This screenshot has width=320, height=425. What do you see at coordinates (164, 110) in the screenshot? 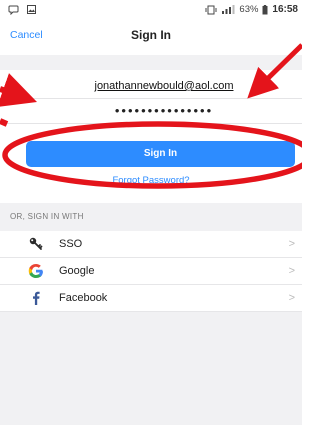
I see `password-value: •••••••••••••••` at bounding box center [164, 110].